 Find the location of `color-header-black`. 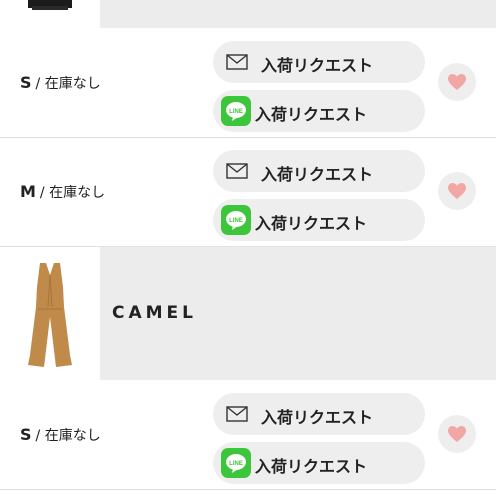

color-header-black is located at coordinates (248, 14).